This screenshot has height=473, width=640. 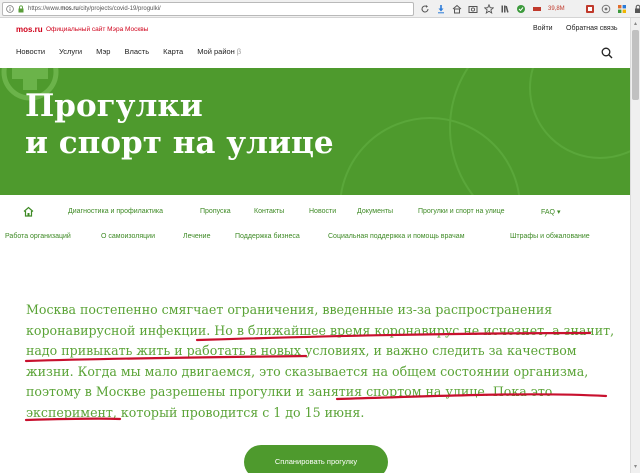 What do you see at coordinates (396, 236) in the screenshot?
I see `subnav-social-support: Социальная поддержка и помощь врачам` at bounding box center [396, 236].